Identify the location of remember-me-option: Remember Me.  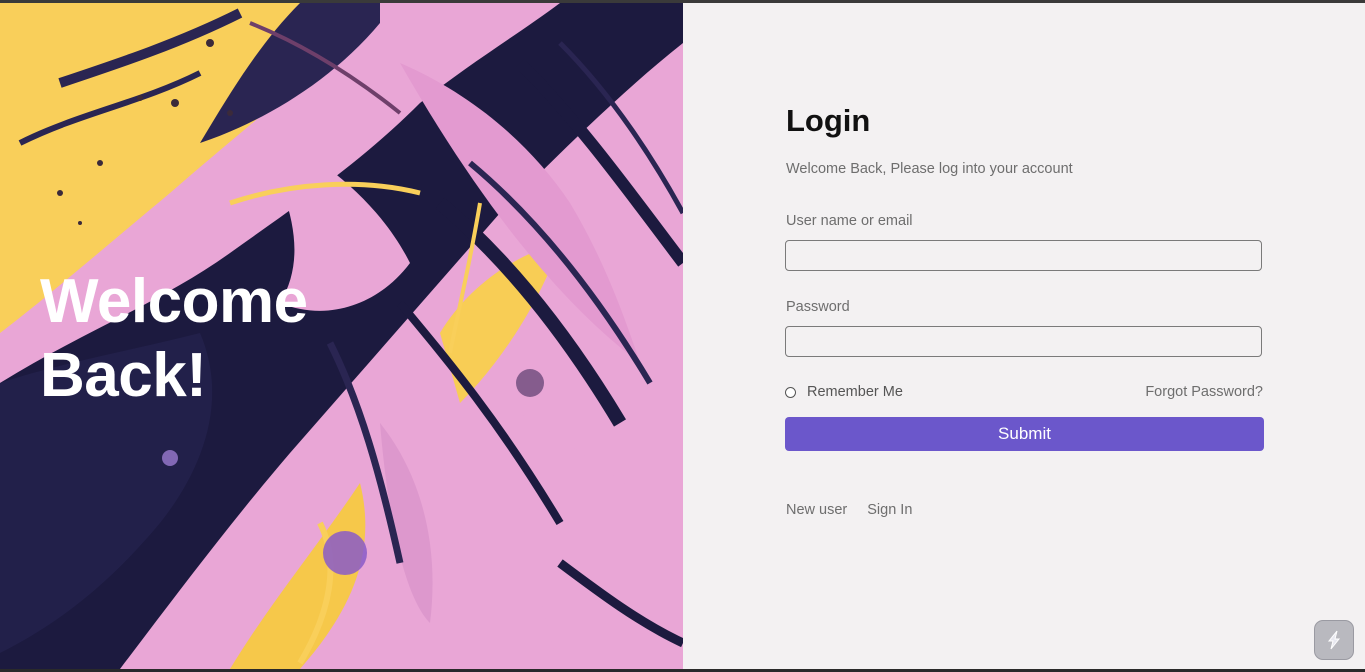
(844, 392).